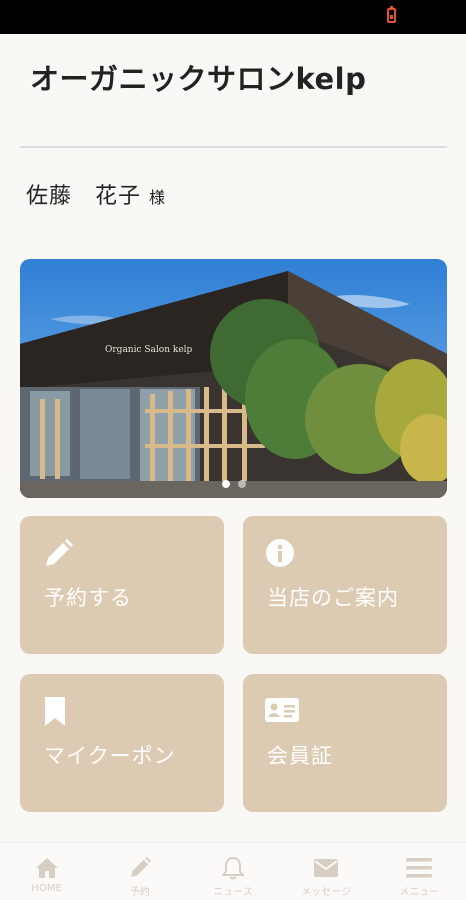  What do you see at coordinates (345, 743) in the screenshot?
I see `member-card-tile: 会員証` at bounding box center [345, 743].